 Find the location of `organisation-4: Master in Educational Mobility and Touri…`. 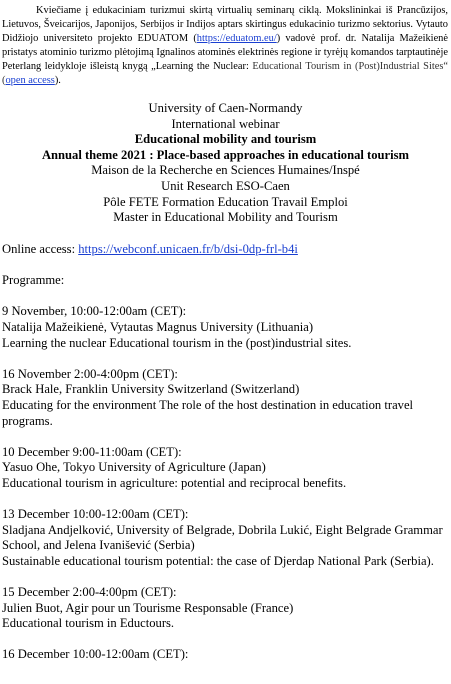

organisation-4: Master in Educational Mobility and Touri… is located at coordinates (225, 217).